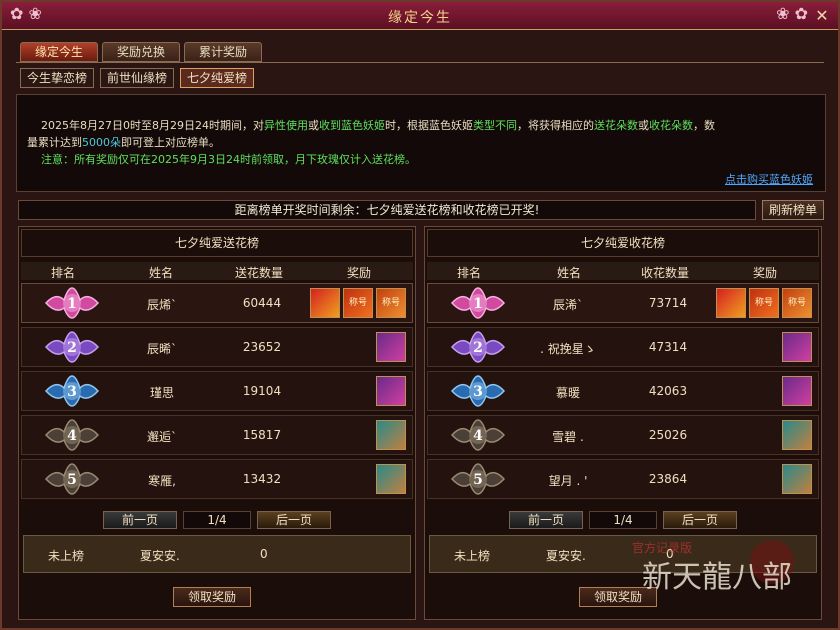 Image resolution: width=840 pixels, height=630 pixels. Describe the element at coordinates (623, 479) in the screenshot. I see `table-row: 5 望月 . ' 23864` at that location.